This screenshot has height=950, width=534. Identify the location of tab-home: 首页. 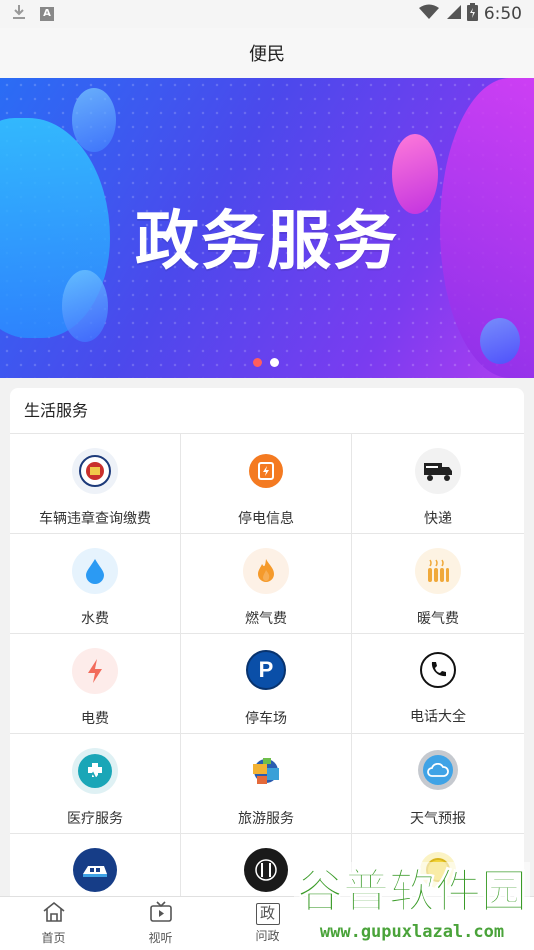
(53, 923).